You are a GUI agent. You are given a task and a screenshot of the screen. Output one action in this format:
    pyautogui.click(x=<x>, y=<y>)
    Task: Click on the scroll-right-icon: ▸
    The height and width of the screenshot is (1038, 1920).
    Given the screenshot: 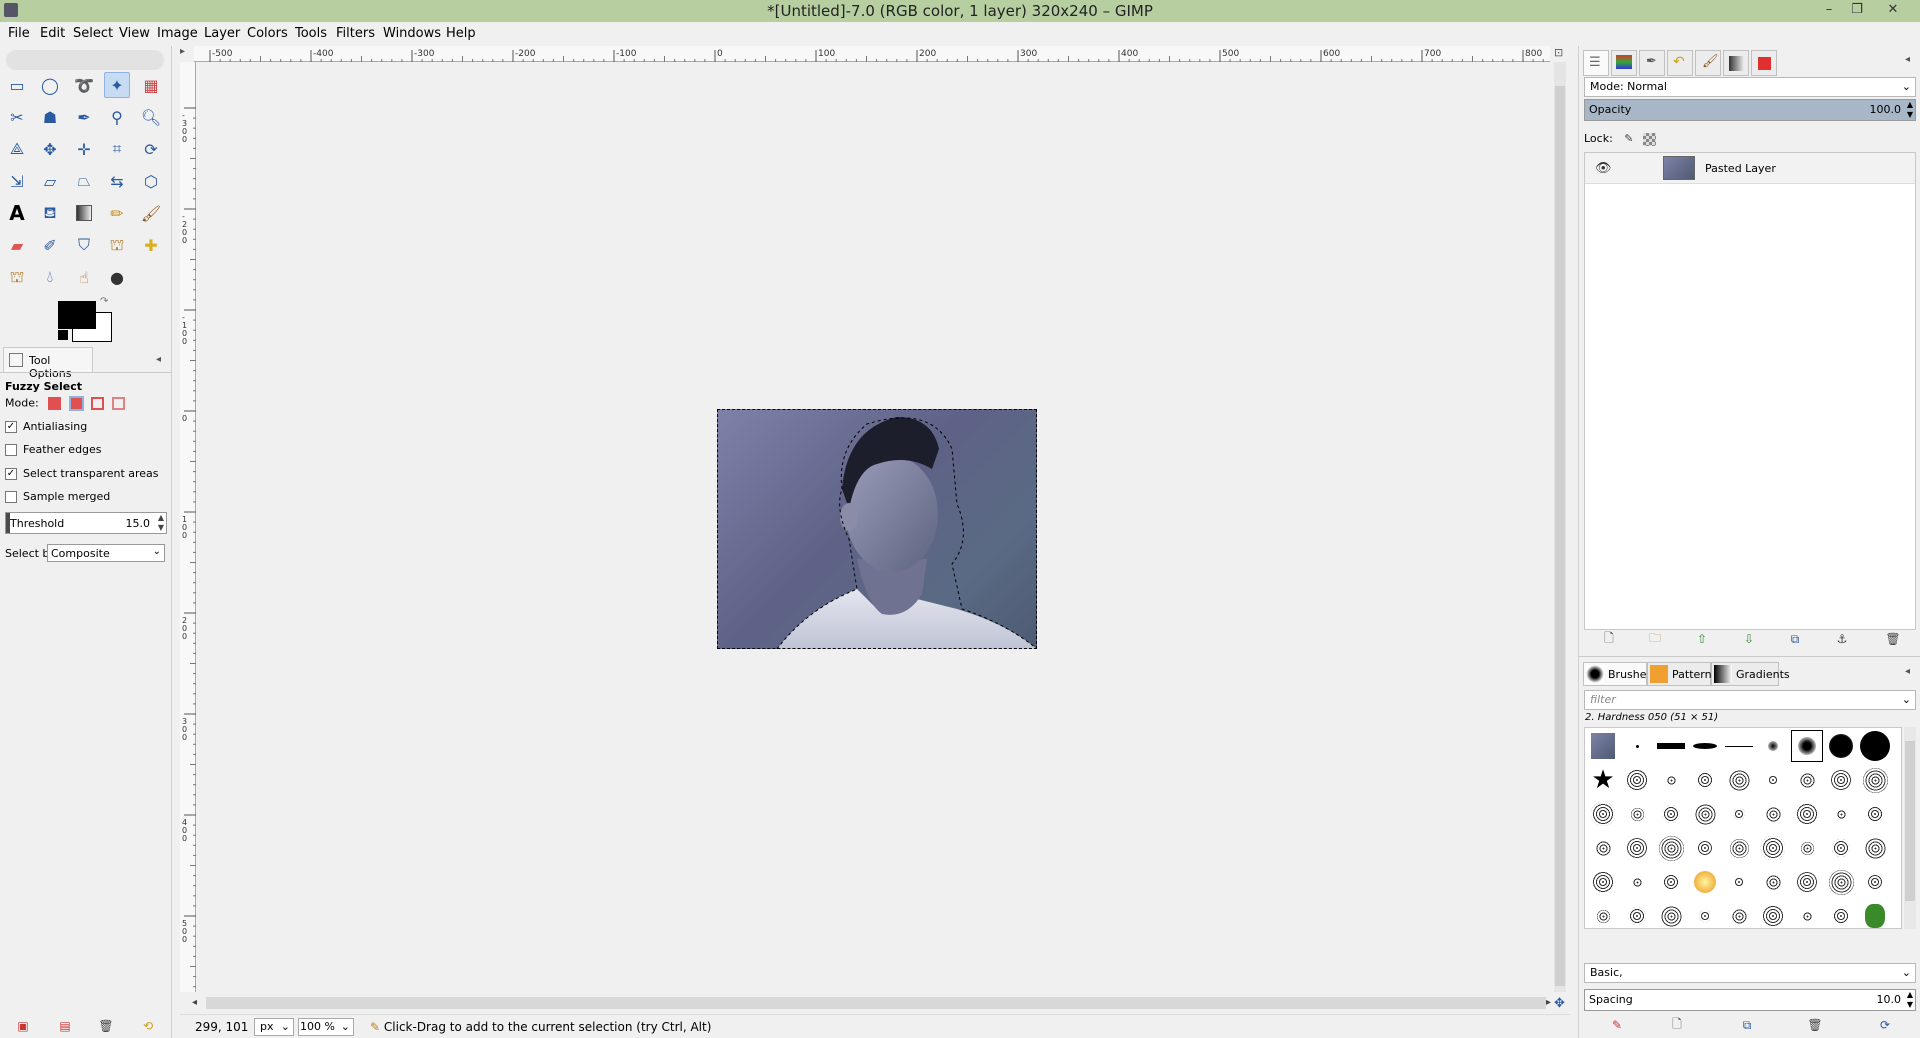 What is the action you would take?
    pyautogui.click(x=1548, y=1002)
    